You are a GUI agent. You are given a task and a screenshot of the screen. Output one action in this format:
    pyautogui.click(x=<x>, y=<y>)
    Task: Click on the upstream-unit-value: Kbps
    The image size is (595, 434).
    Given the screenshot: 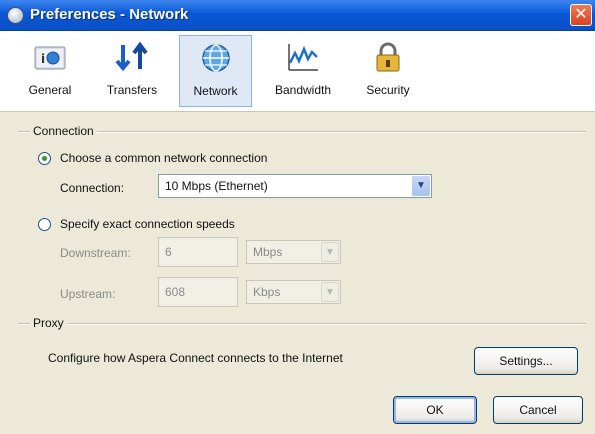 What is the action you would take?
    pyautogui.click(x=267, y=292)
    